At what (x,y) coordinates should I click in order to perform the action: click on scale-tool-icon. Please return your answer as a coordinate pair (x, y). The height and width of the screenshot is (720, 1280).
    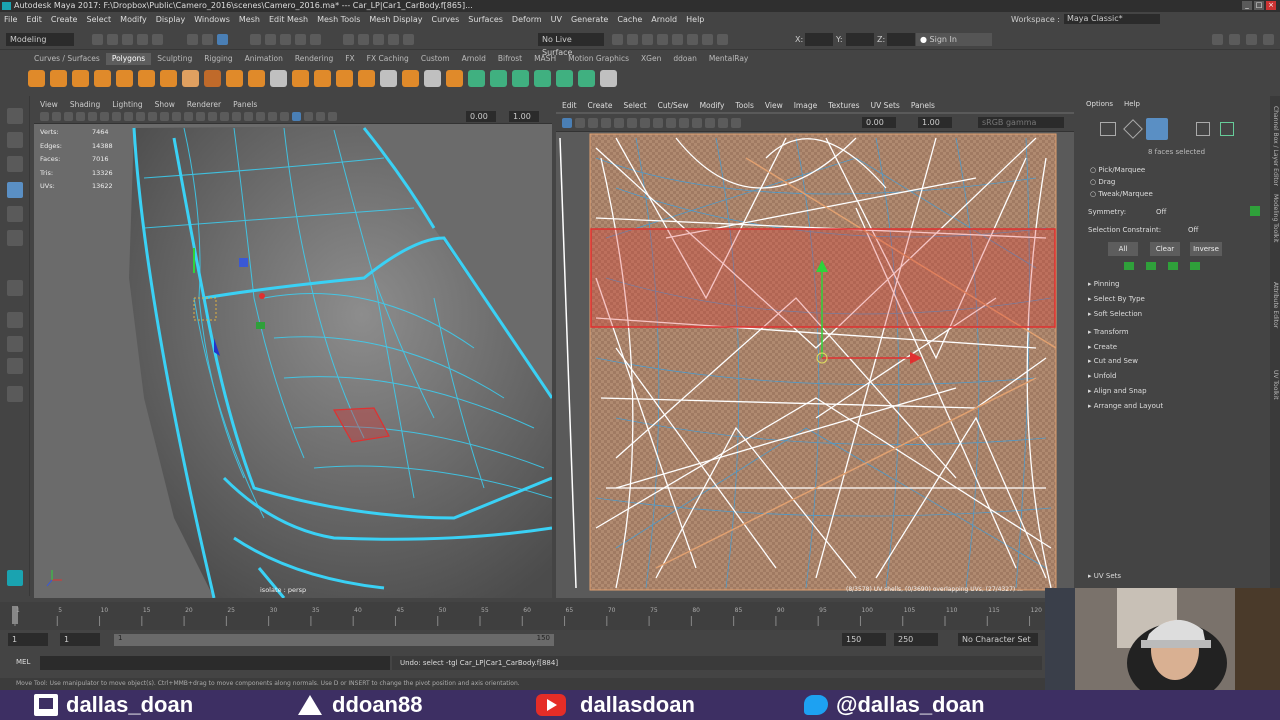
    Looking at the image, I should click on (15, 238).